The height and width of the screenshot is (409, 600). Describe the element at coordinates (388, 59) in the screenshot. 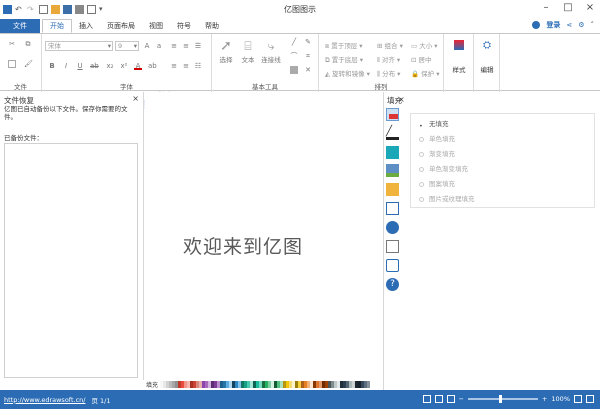

I see `align-button: ⫴ 对齐 ▾` at that location.